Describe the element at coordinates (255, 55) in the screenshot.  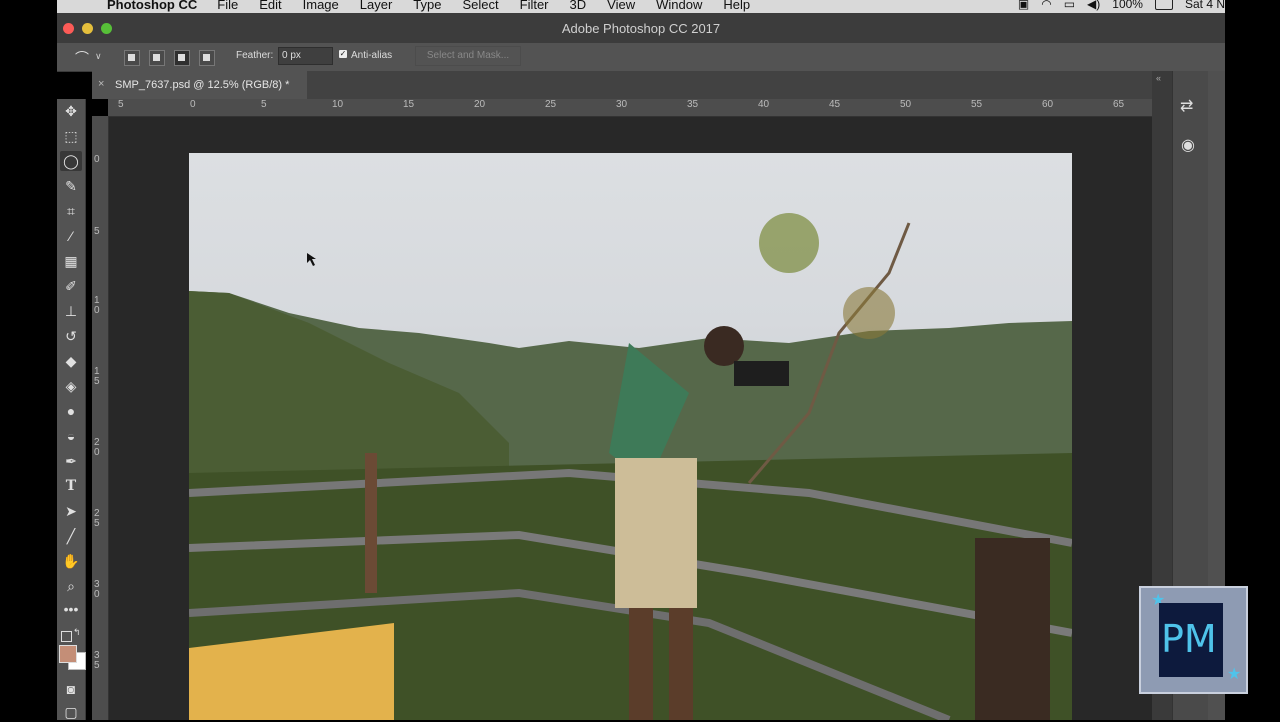
I see `feather-label: Feather:` at that location.